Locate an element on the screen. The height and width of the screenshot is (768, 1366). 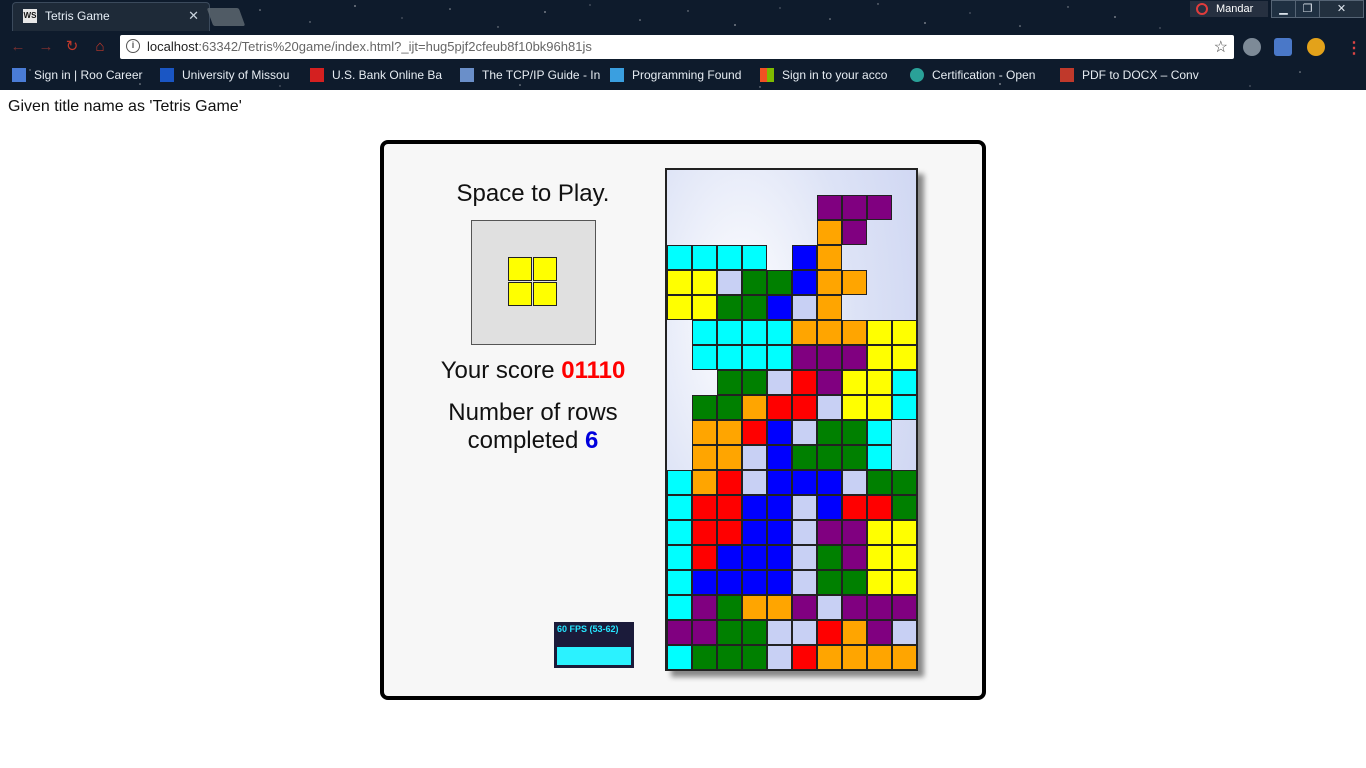
rows-label-line2: completed is located at coordinates (523, 440).